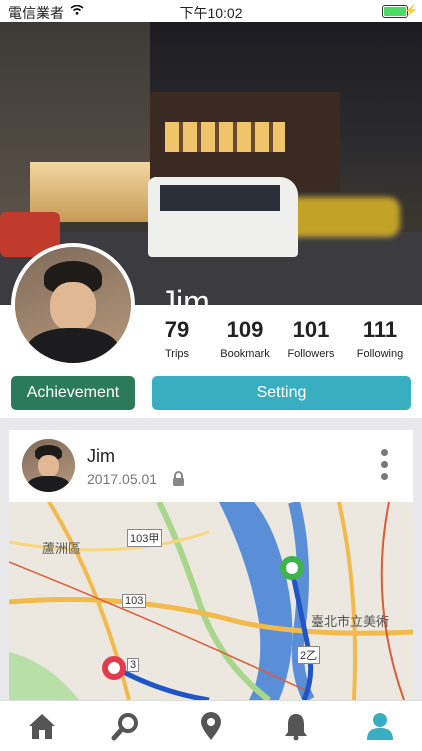 This screenshot has width=422, height=751. What do you see at coordinates (245, 354) in the screenshot?
I see `stat-label: Bookmark` at bounding box center [245, 354].